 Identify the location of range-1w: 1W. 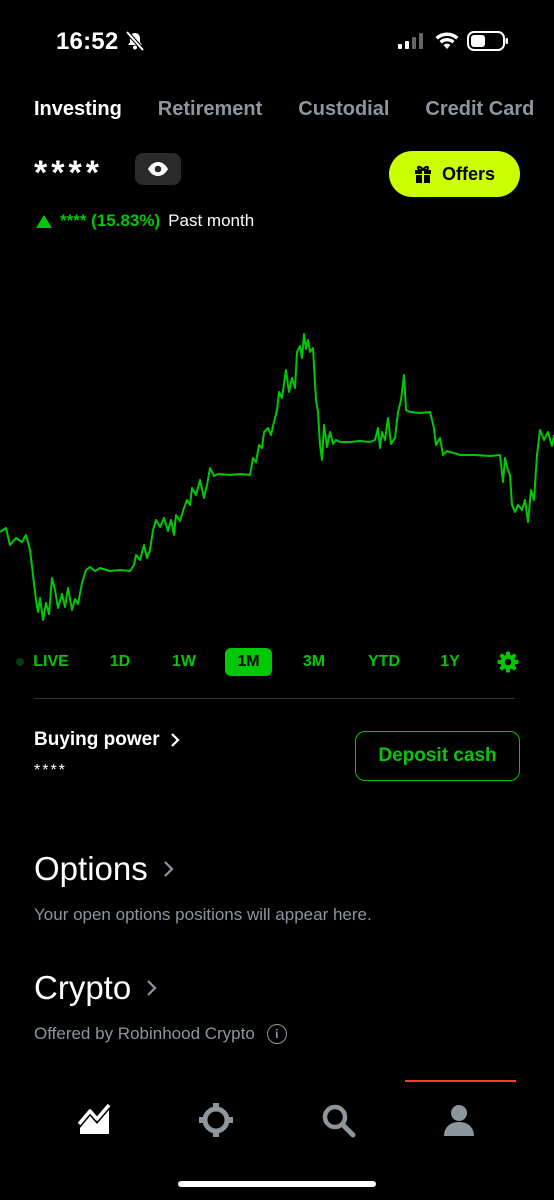
(184, 662).